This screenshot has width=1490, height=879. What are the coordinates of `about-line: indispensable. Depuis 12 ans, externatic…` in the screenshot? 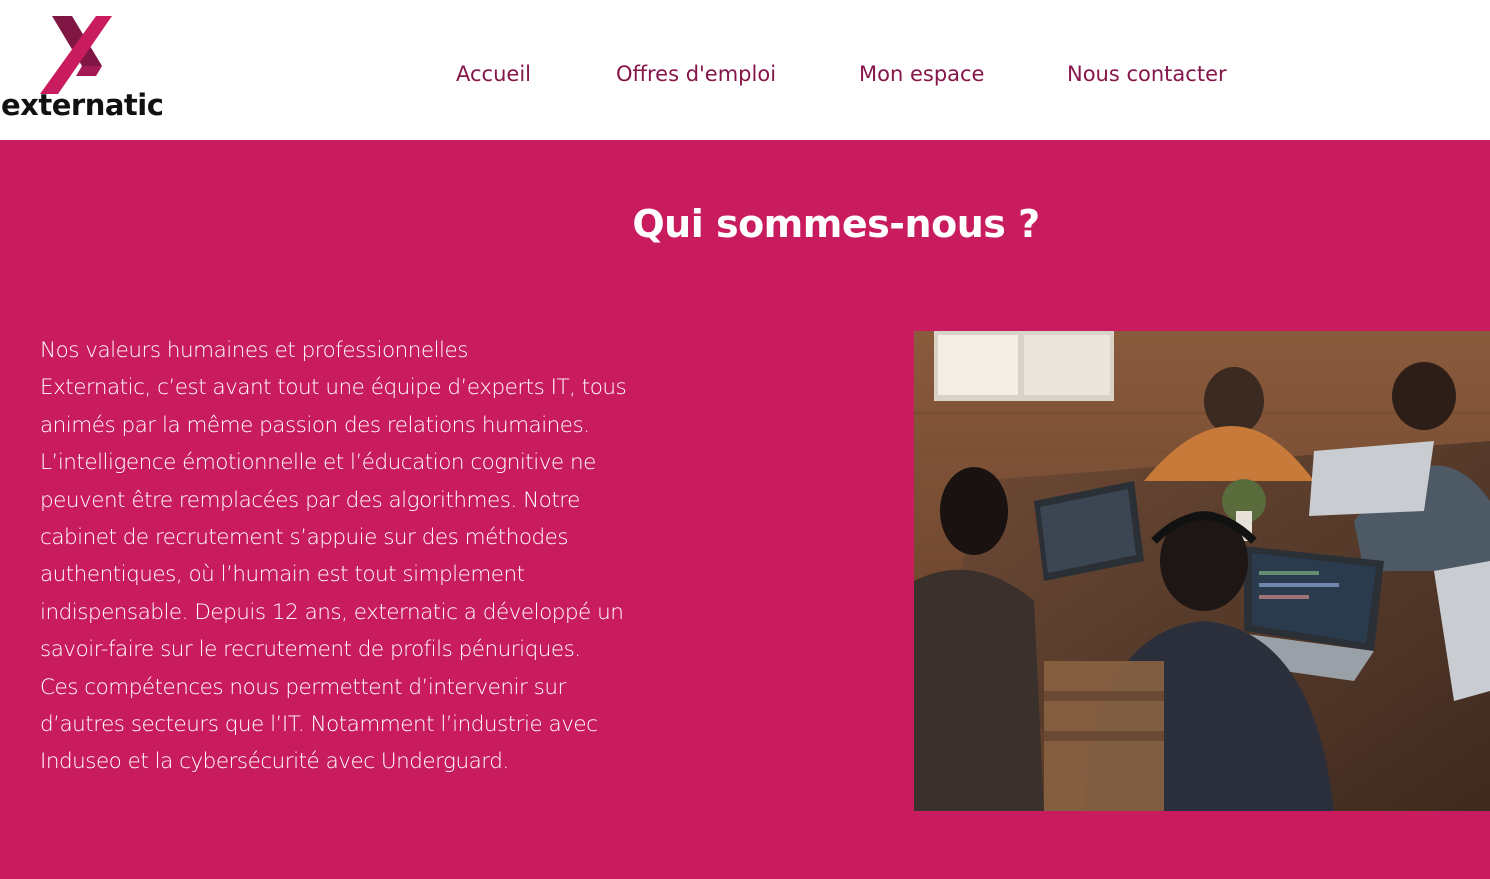 It's located at (332, 612).